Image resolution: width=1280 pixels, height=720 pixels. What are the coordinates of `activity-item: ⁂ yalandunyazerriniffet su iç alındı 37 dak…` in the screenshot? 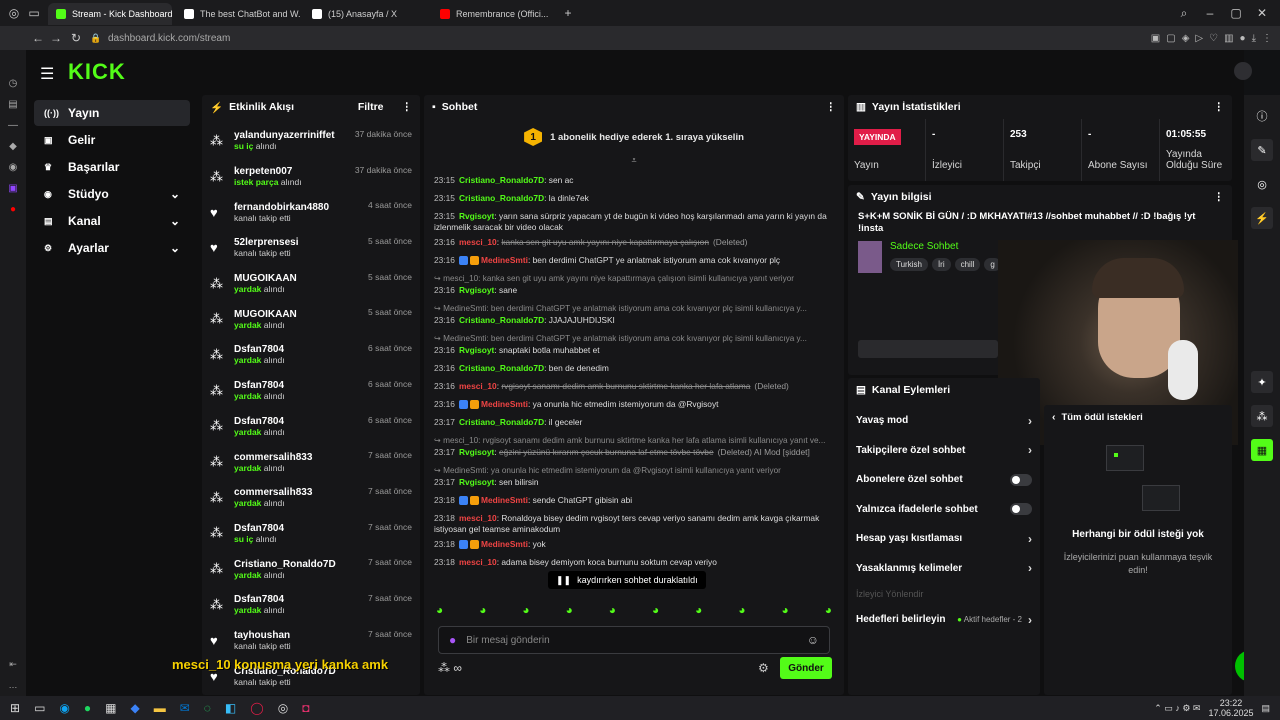 It's located at (311, 141).